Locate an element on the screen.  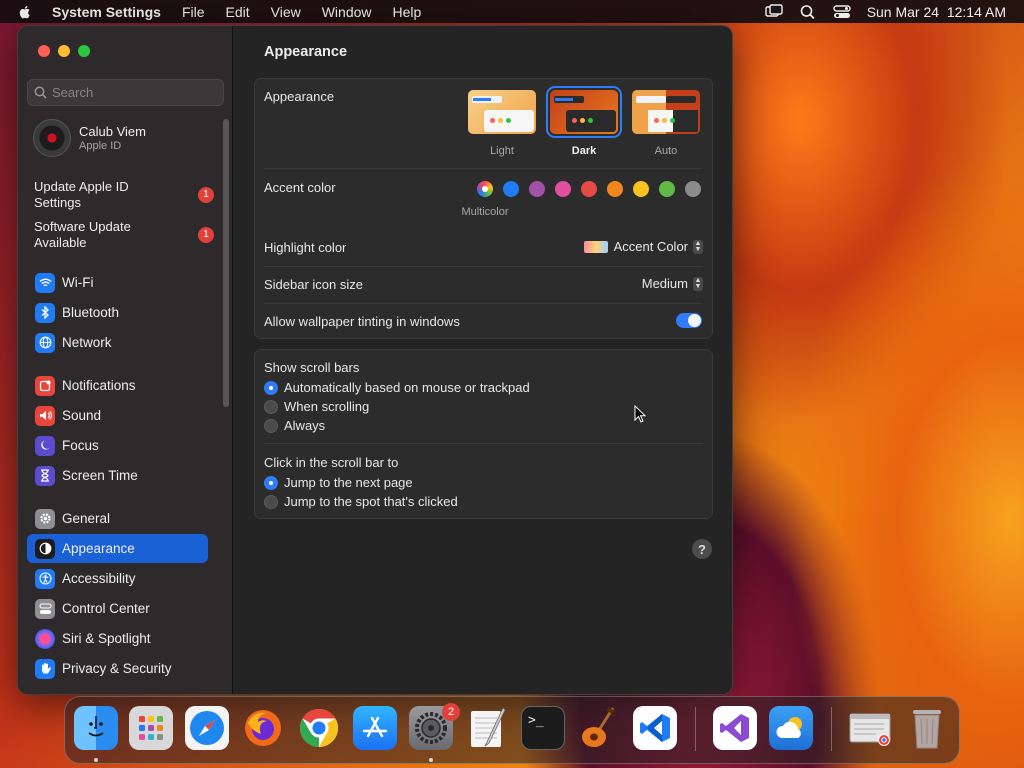
accent-color-orange is located at coordinates (615, 189).